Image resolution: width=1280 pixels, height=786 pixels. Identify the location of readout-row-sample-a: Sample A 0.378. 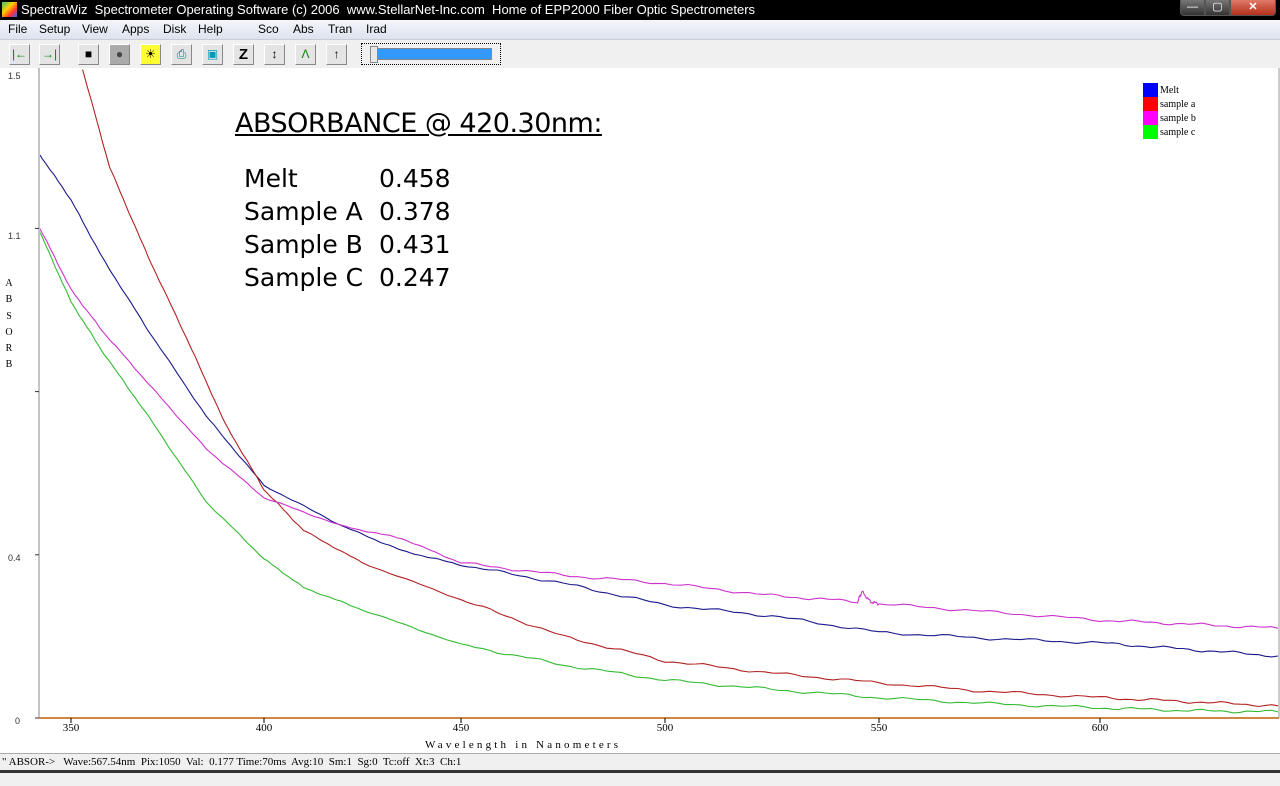
(347, 211).